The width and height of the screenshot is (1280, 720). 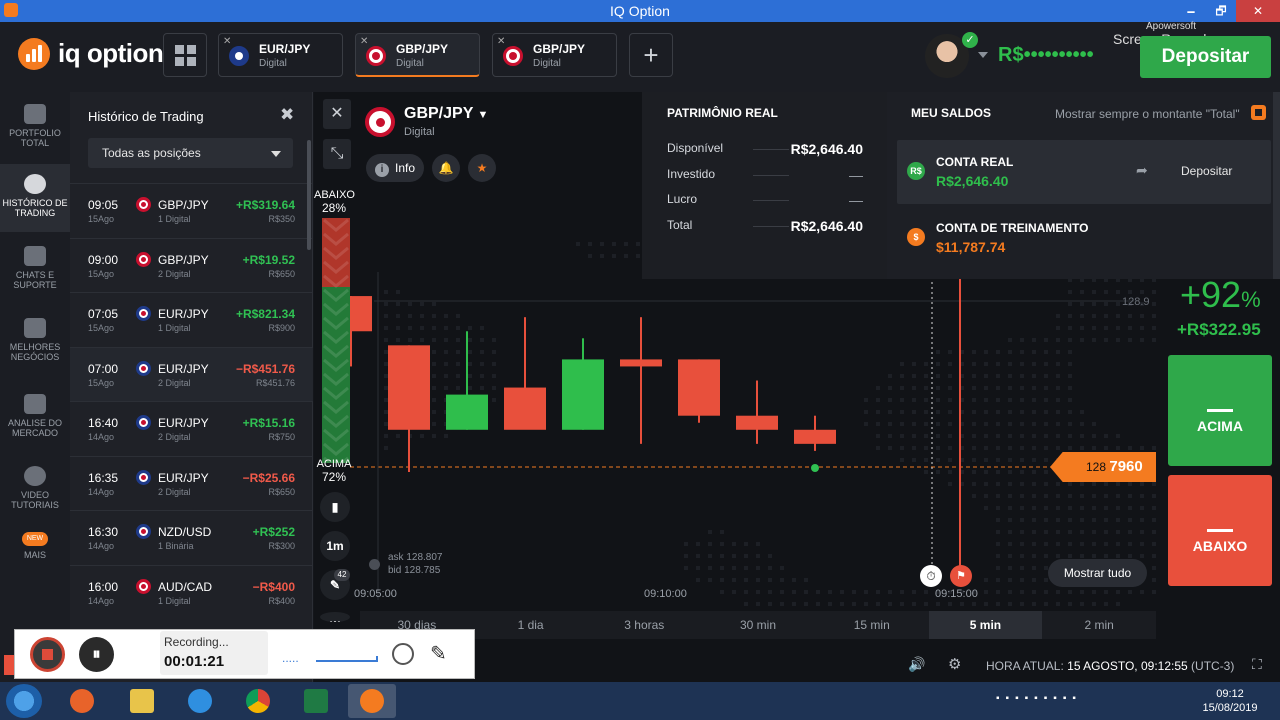 I want to click on chart-type-candle-icon: ▮, so click(x=335, y=507).